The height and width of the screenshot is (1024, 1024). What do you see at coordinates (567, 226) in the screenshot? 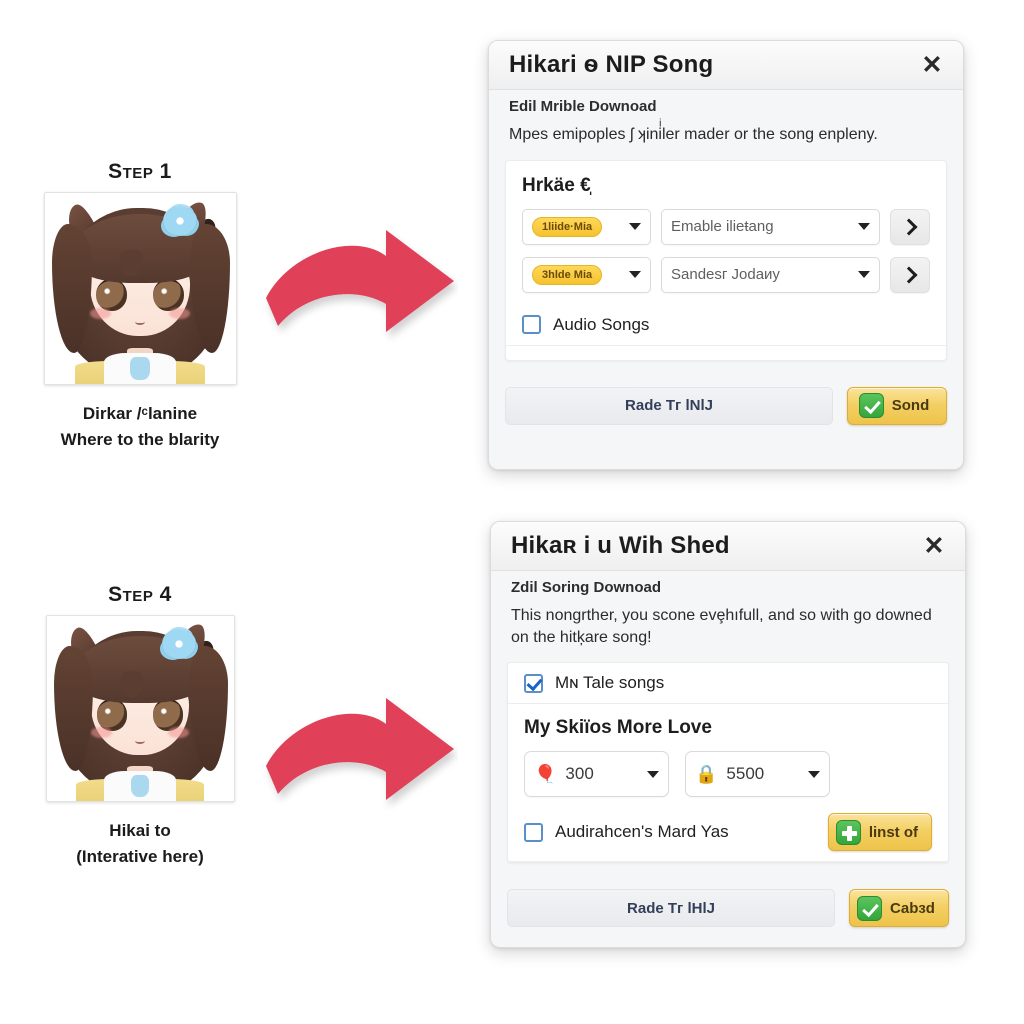
I see `badge-pill-1: 1liide·Mia` at bounding box center [567, 226].